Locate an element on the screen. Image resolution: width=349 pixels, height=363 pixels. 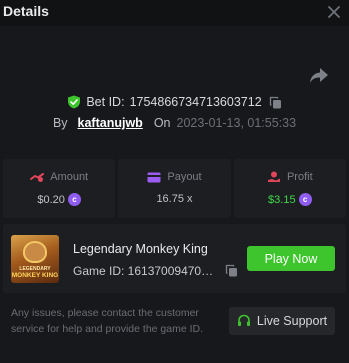
stat-payout-value: 16.75 x is located at coordinates (174, 199).